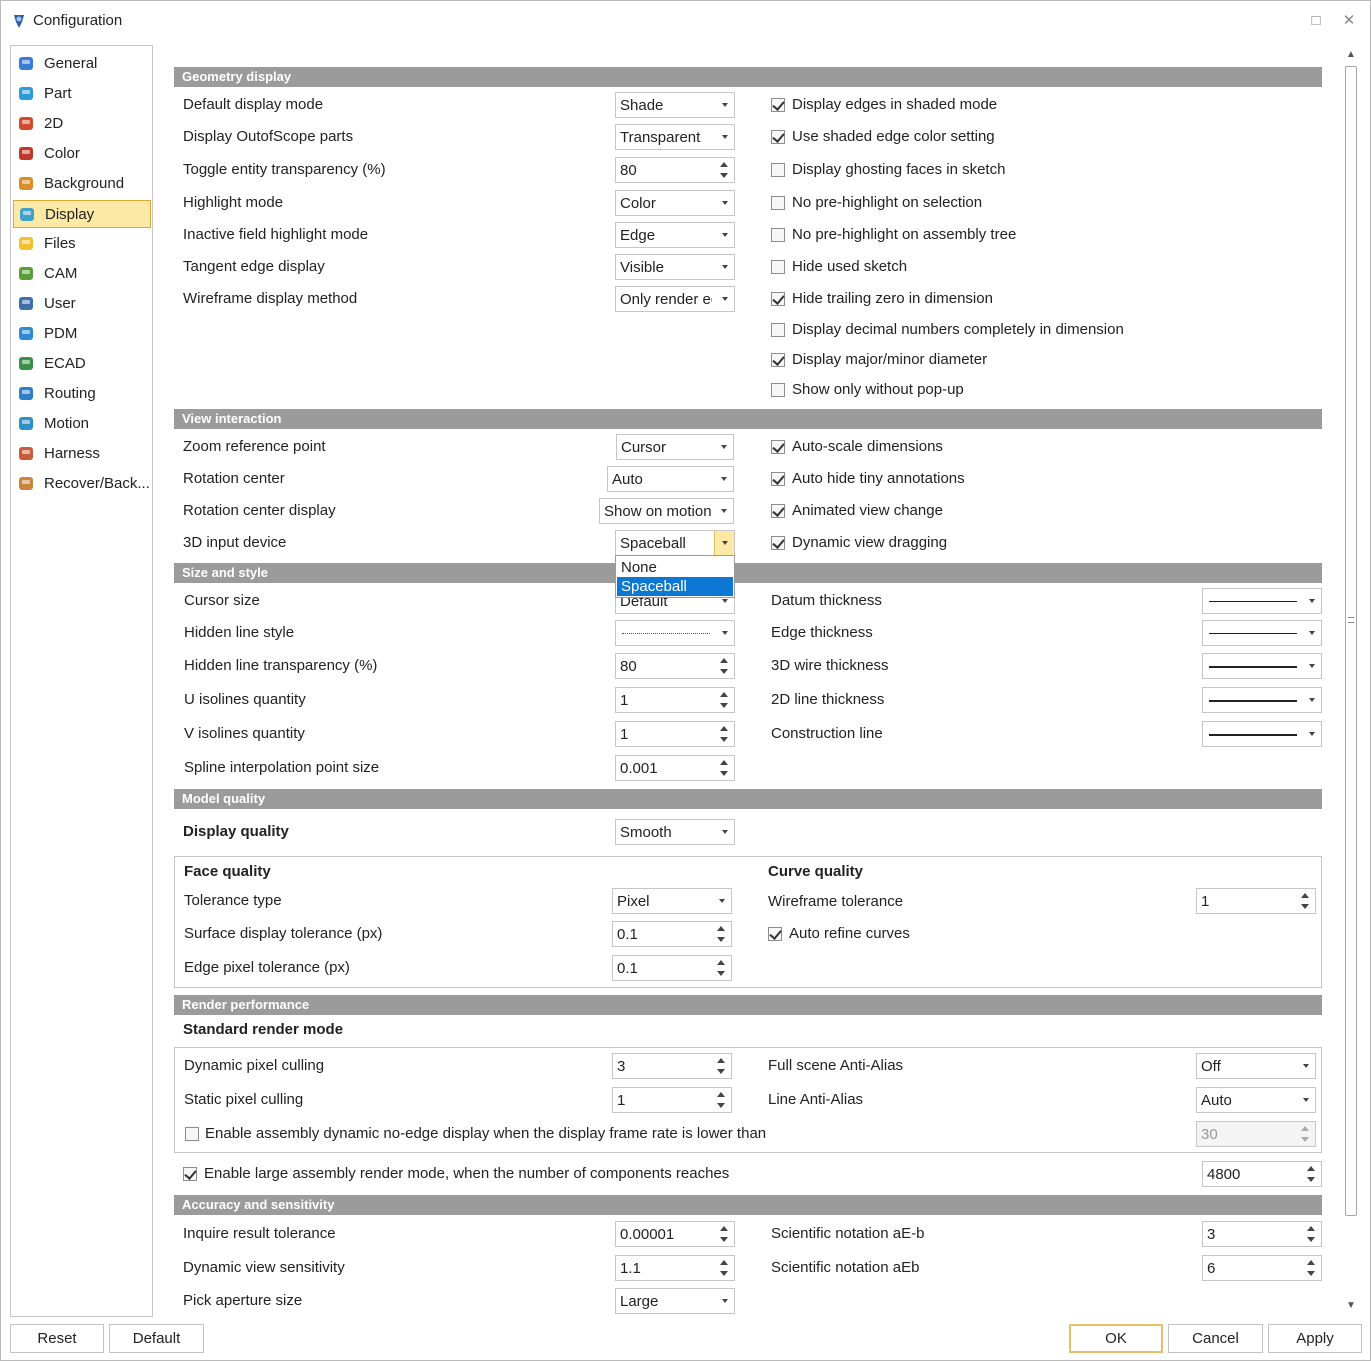 Image resolution: width=1371 pixels, height=1361 pixels. I want to click on toggle-entity-transparency-spinner: 80, so click(675, 170).